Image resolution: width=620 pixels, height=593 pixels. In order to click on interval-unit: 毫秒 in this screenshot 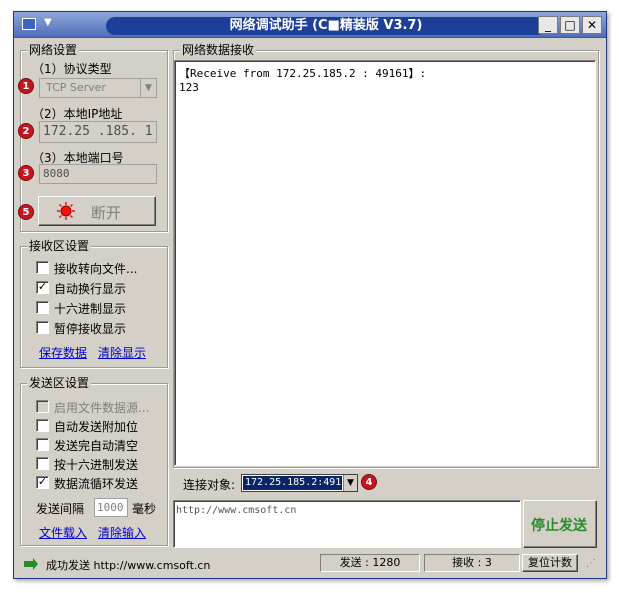, I will do `click(144, 509)`.